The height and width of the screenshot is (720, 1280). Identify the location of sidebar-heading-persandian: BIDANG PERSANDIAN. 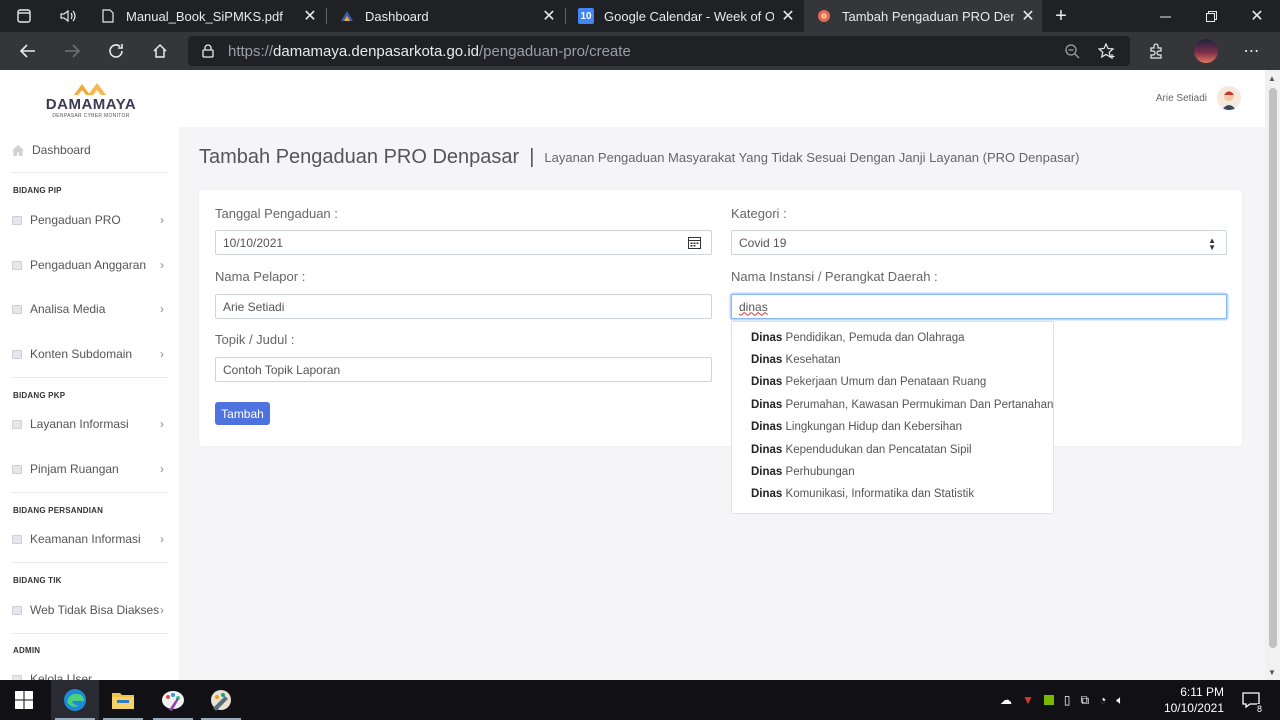
(58, 510).